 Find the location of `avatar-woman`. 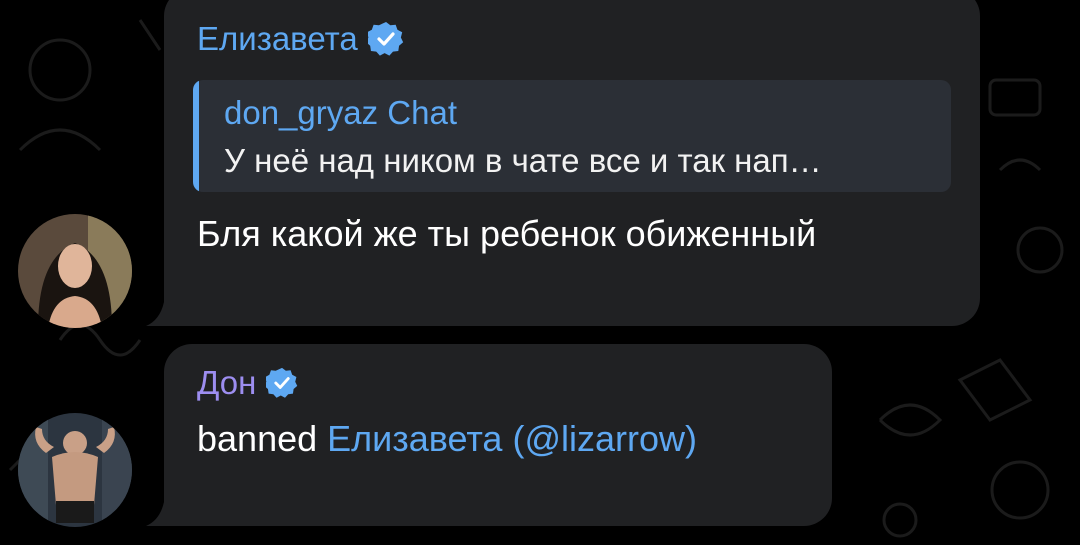

avatar-woman is located at coordinates (75, 271).